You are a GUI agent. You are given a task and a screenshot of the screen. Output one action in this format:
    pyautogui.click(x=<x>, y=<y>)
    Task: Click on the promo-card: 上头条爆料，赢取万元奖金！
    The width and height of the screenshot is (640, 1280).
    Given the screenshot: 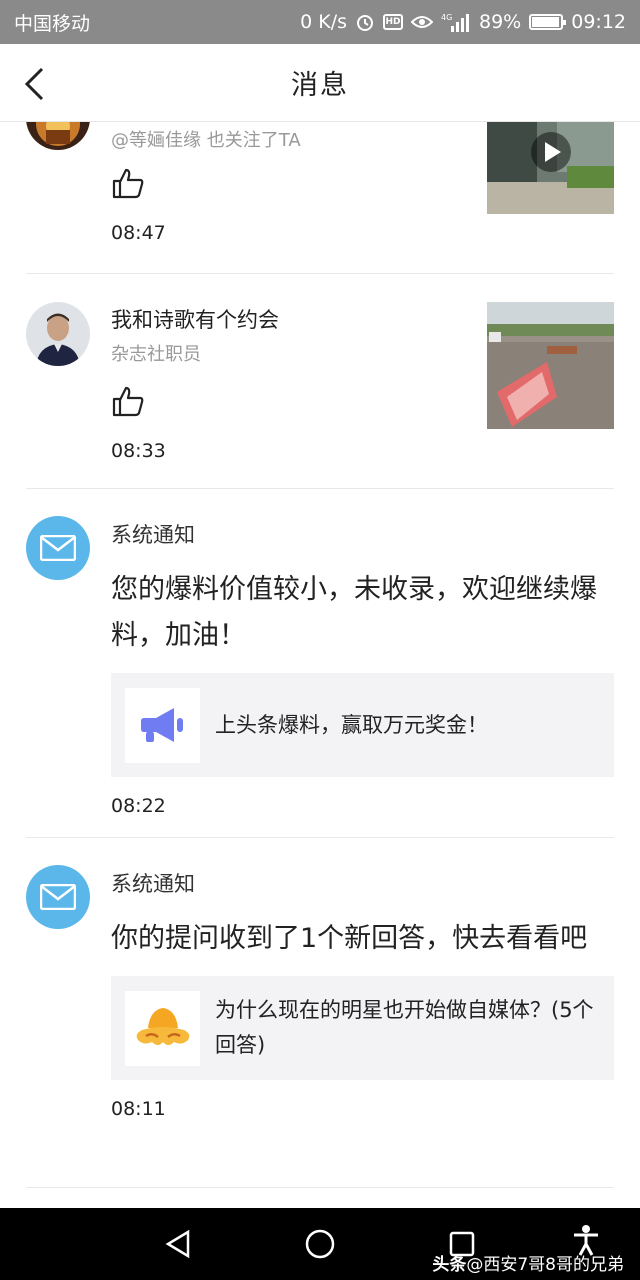 What is the action you would take?
    pyautogui.click(x=362, y=725)
    